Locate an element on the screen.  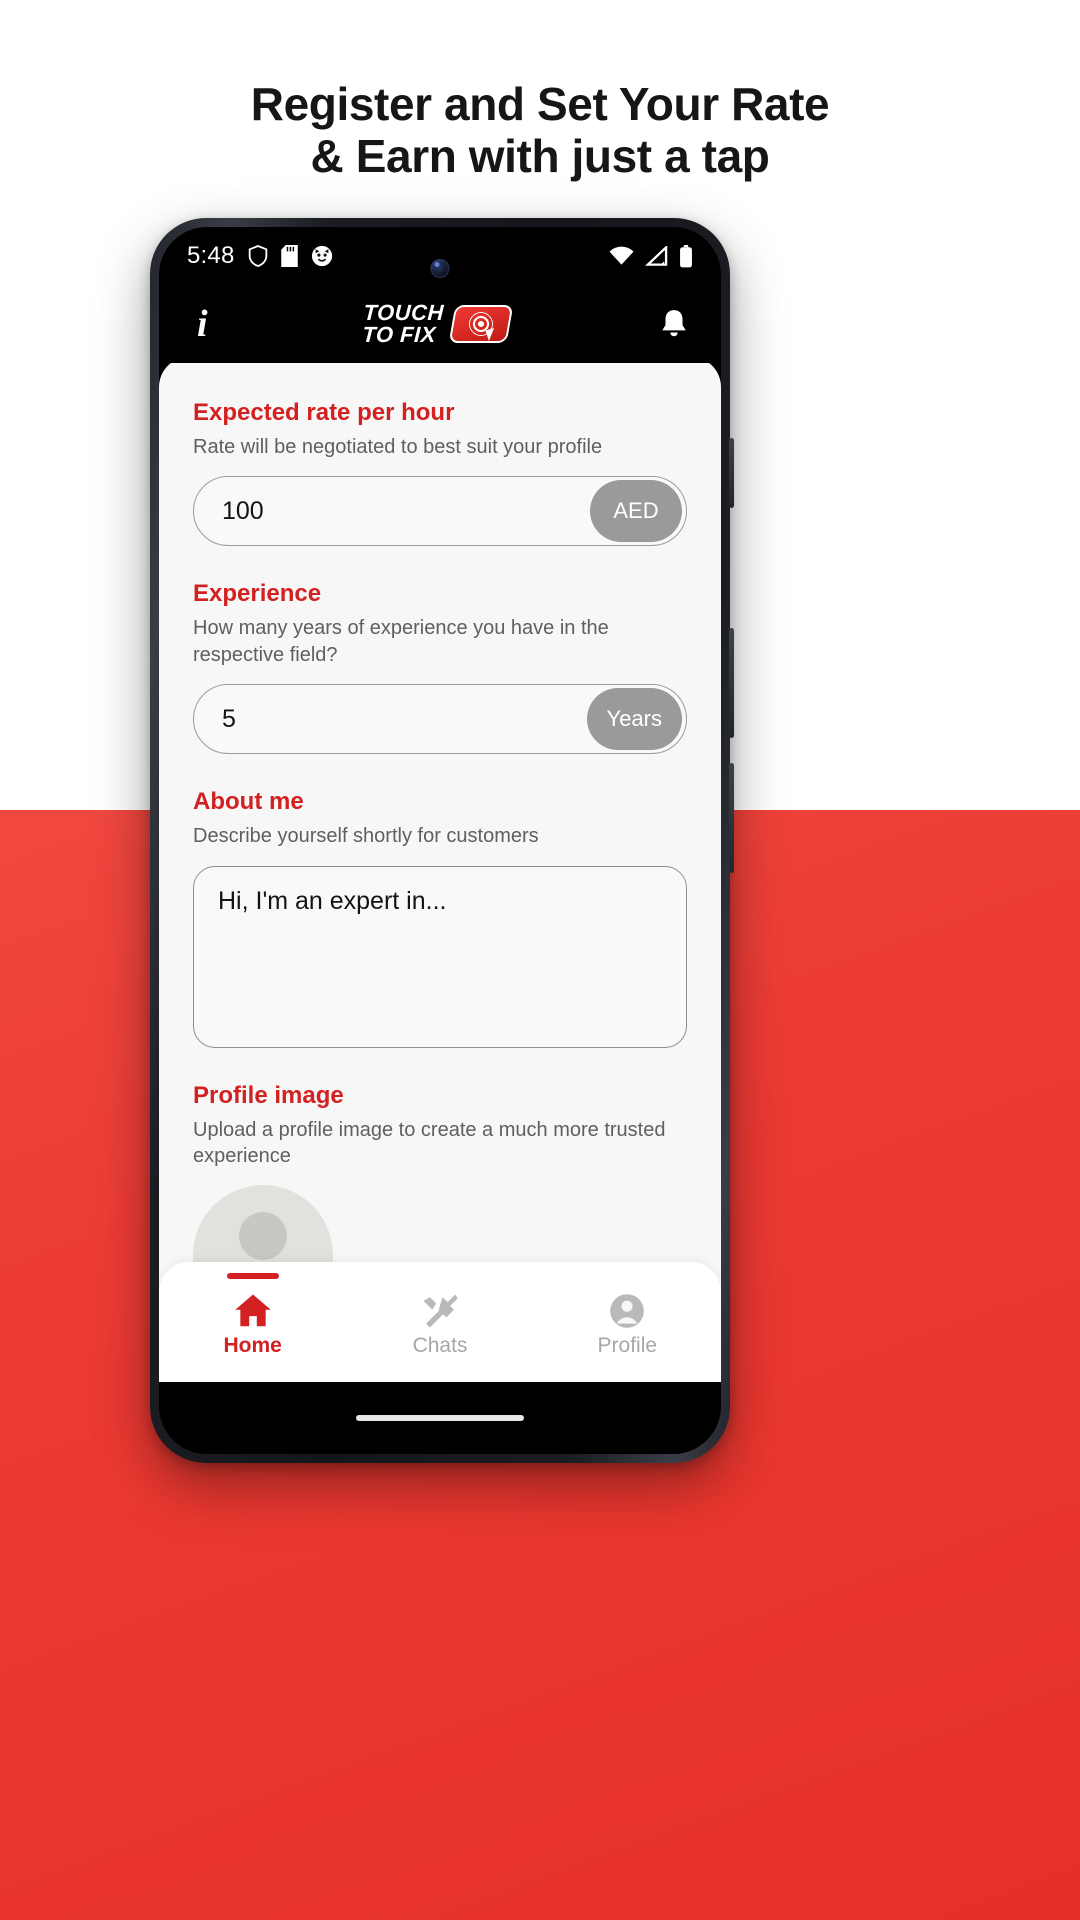
logo-line-2: TO FIX is located at coordinates (399, 334).